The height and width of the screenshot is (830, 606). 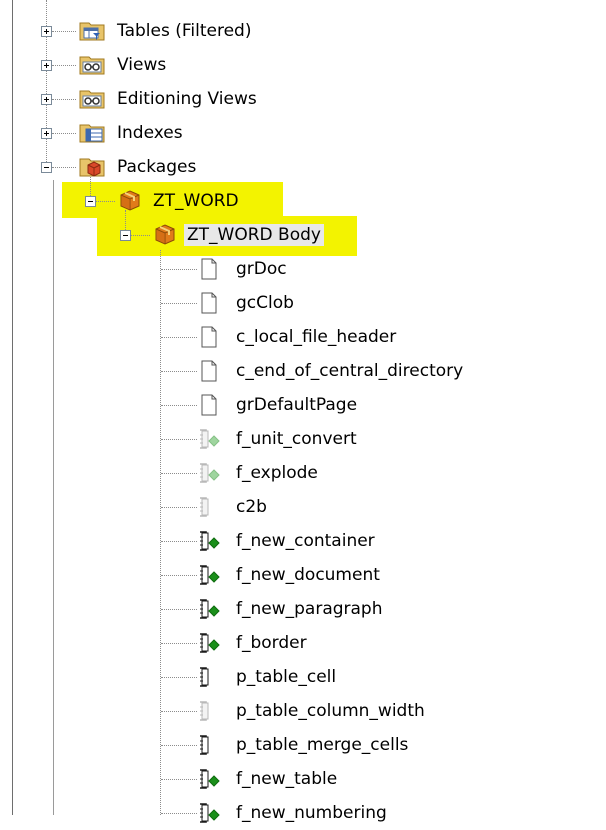 What do you see at coordinates (286, 677) in the screenshot?
I see `tree-node-label: p_table_cell` at bounding box center [286, 677].